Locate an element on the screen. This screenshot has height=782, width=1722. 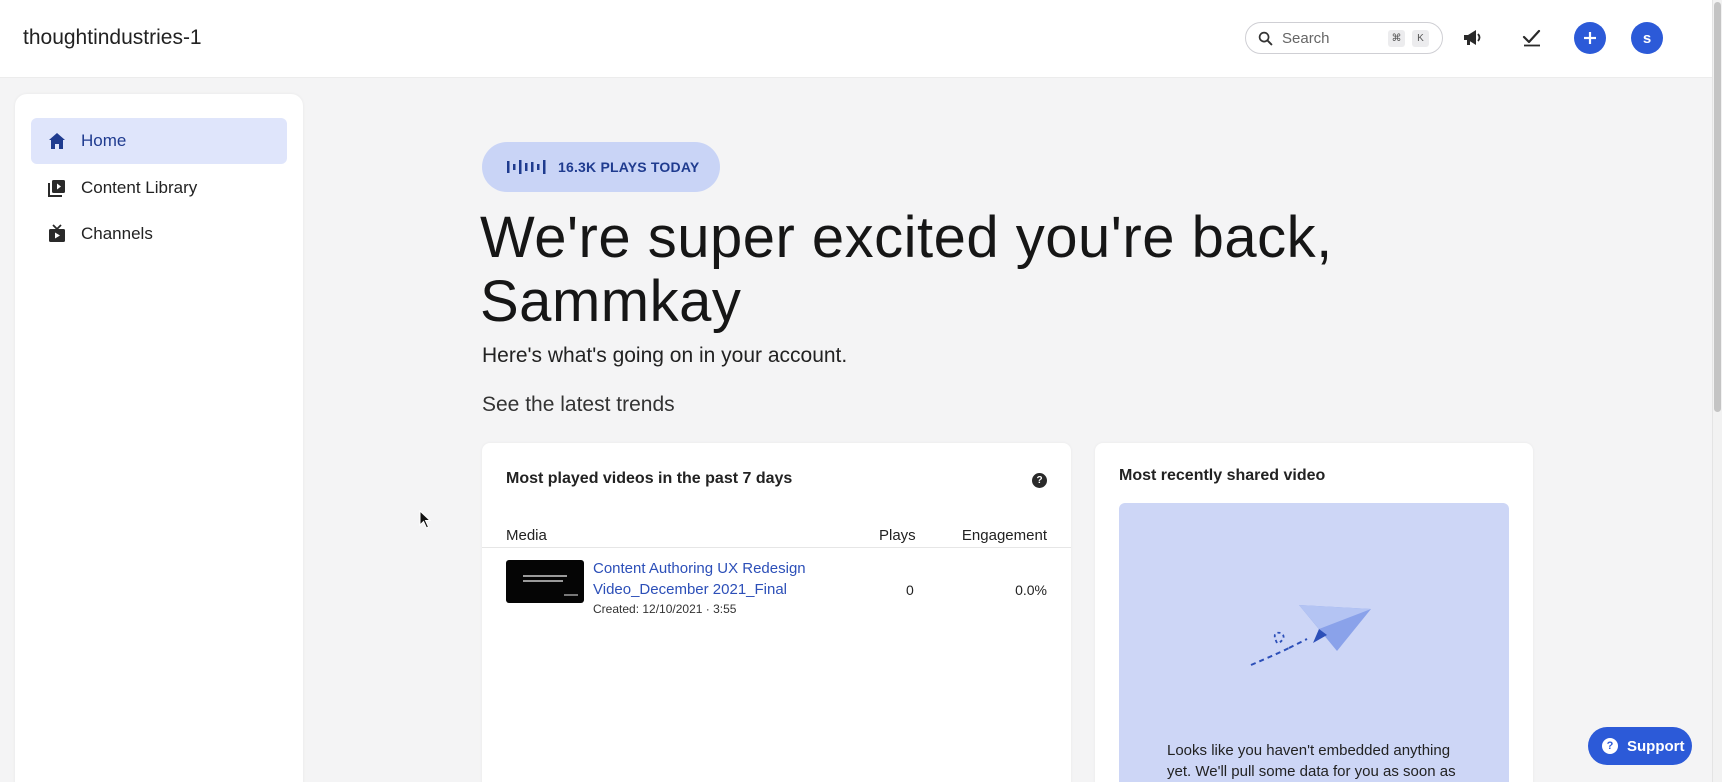
recent-share-title: Most recently shared video is located at coordinates (1222, 475).